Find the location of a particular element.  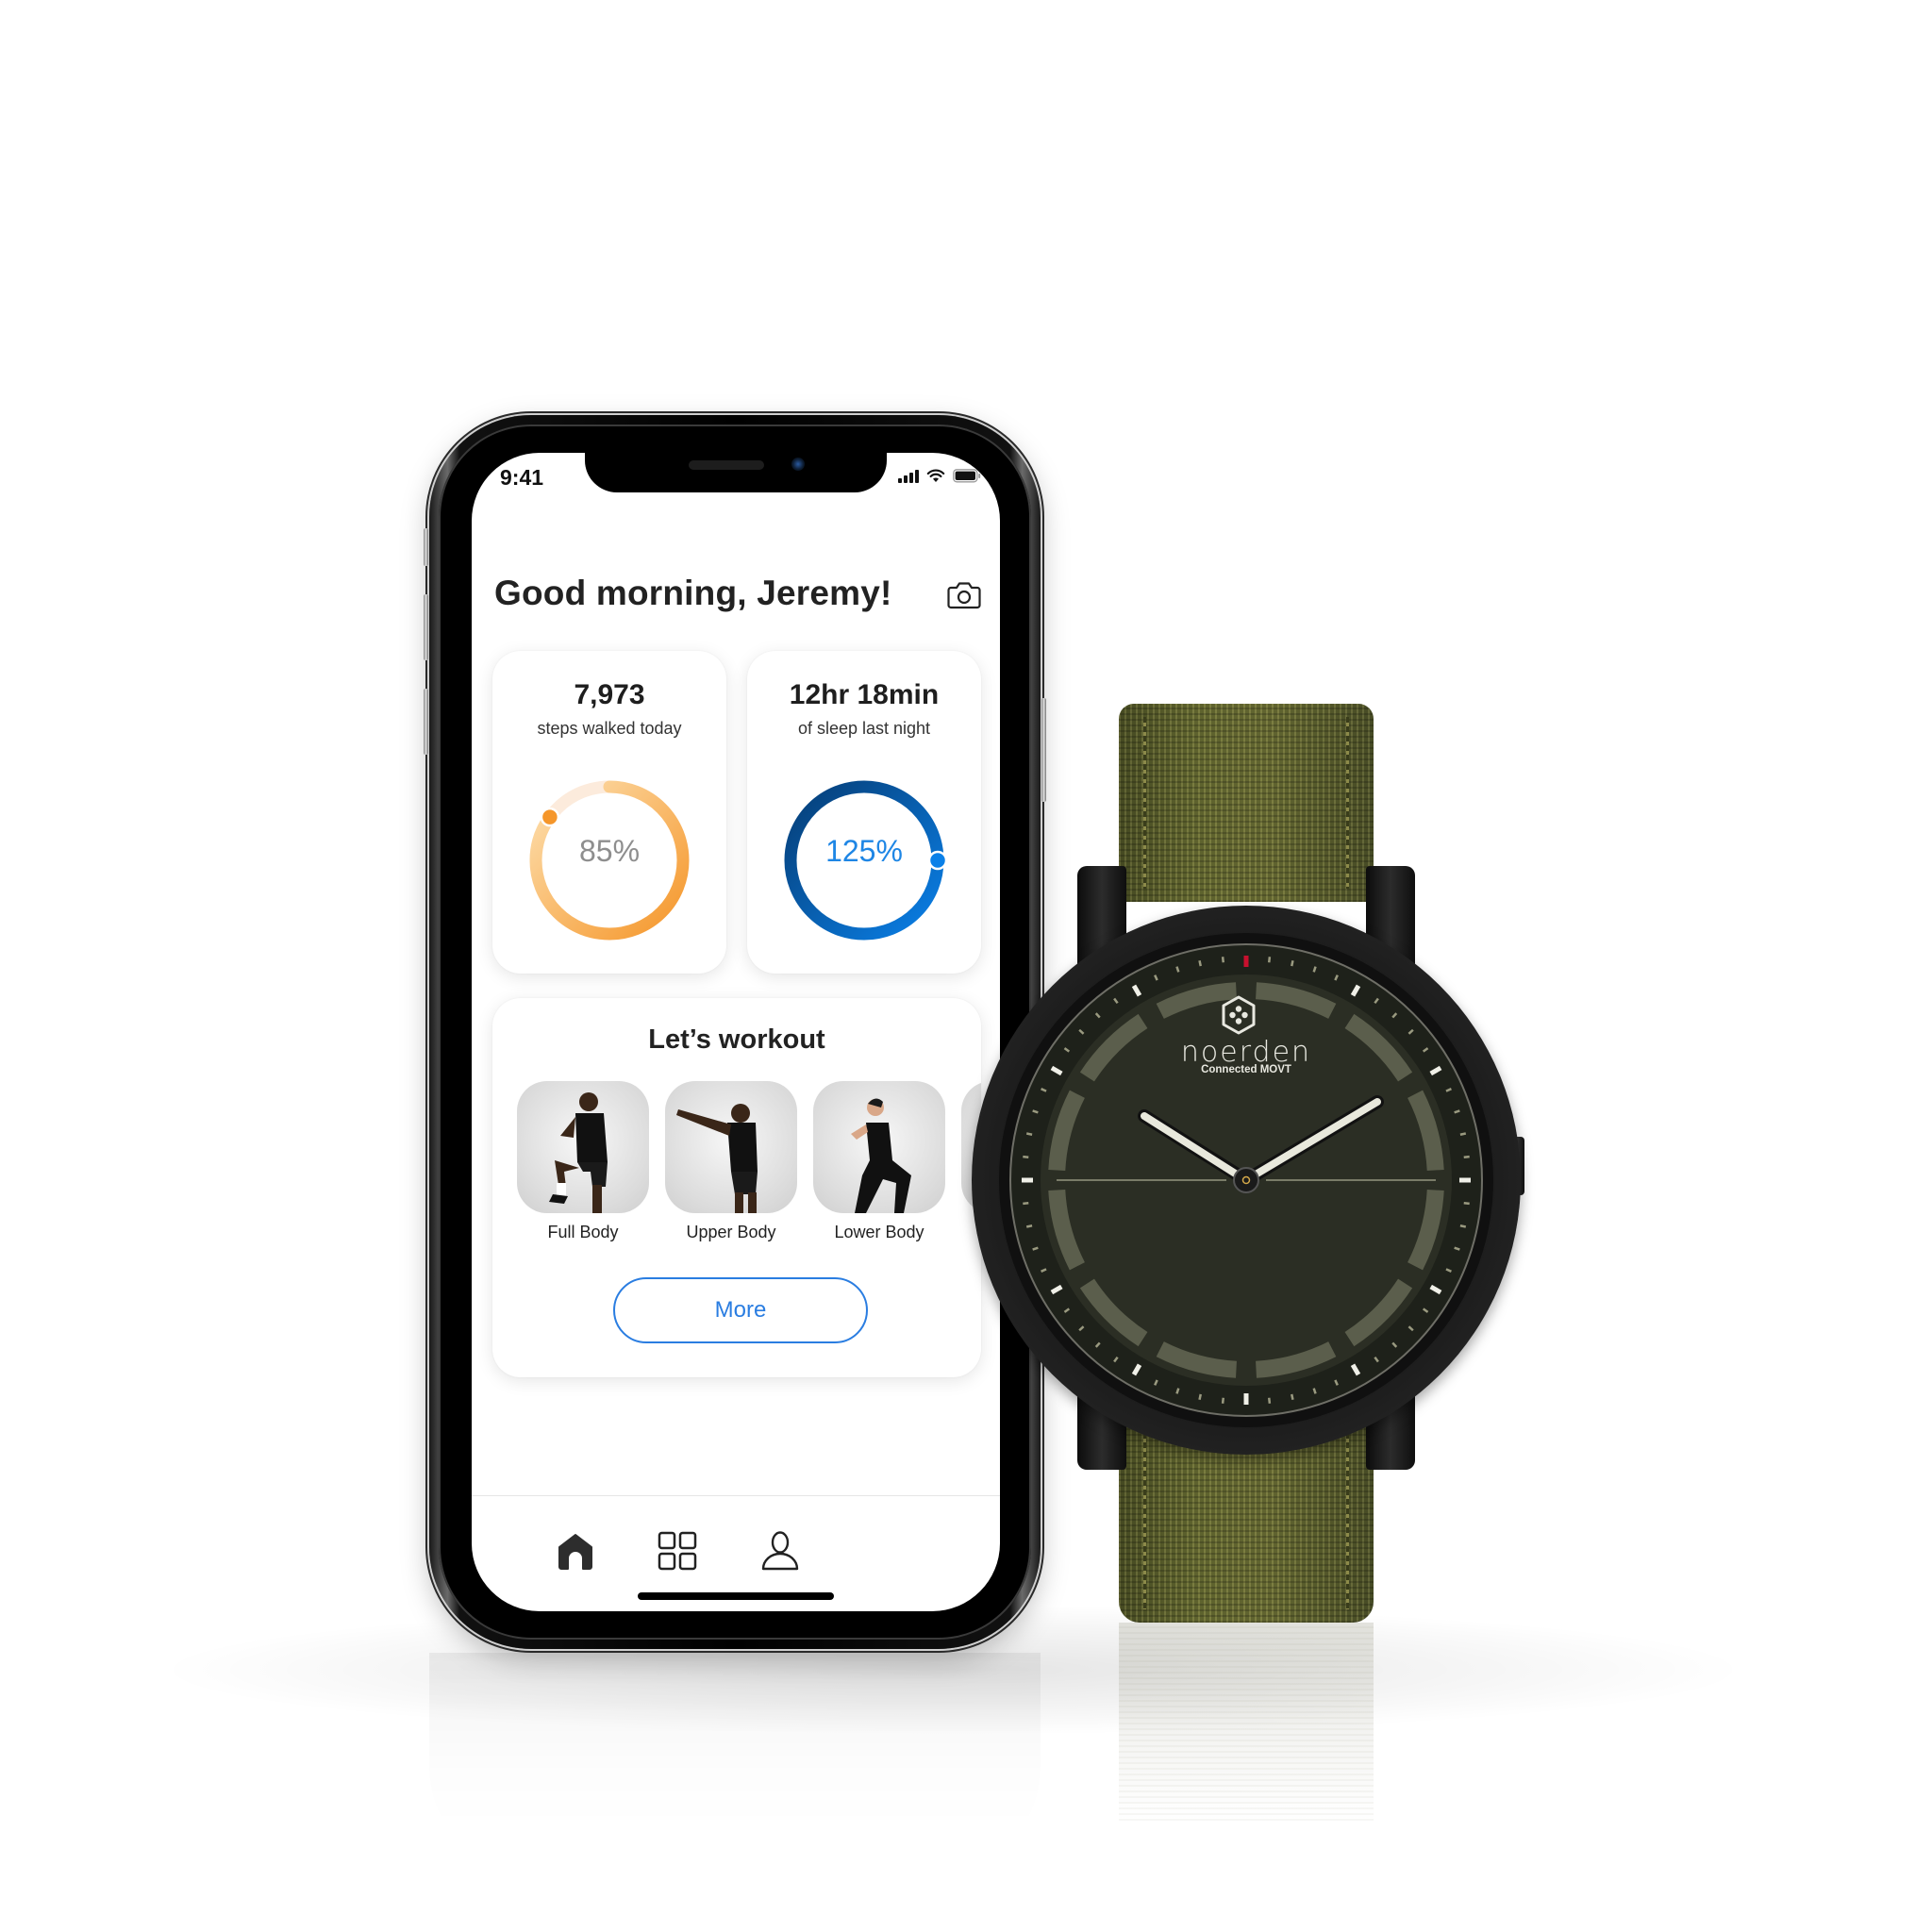

grid-icon is located at coordinates (677, 1551).